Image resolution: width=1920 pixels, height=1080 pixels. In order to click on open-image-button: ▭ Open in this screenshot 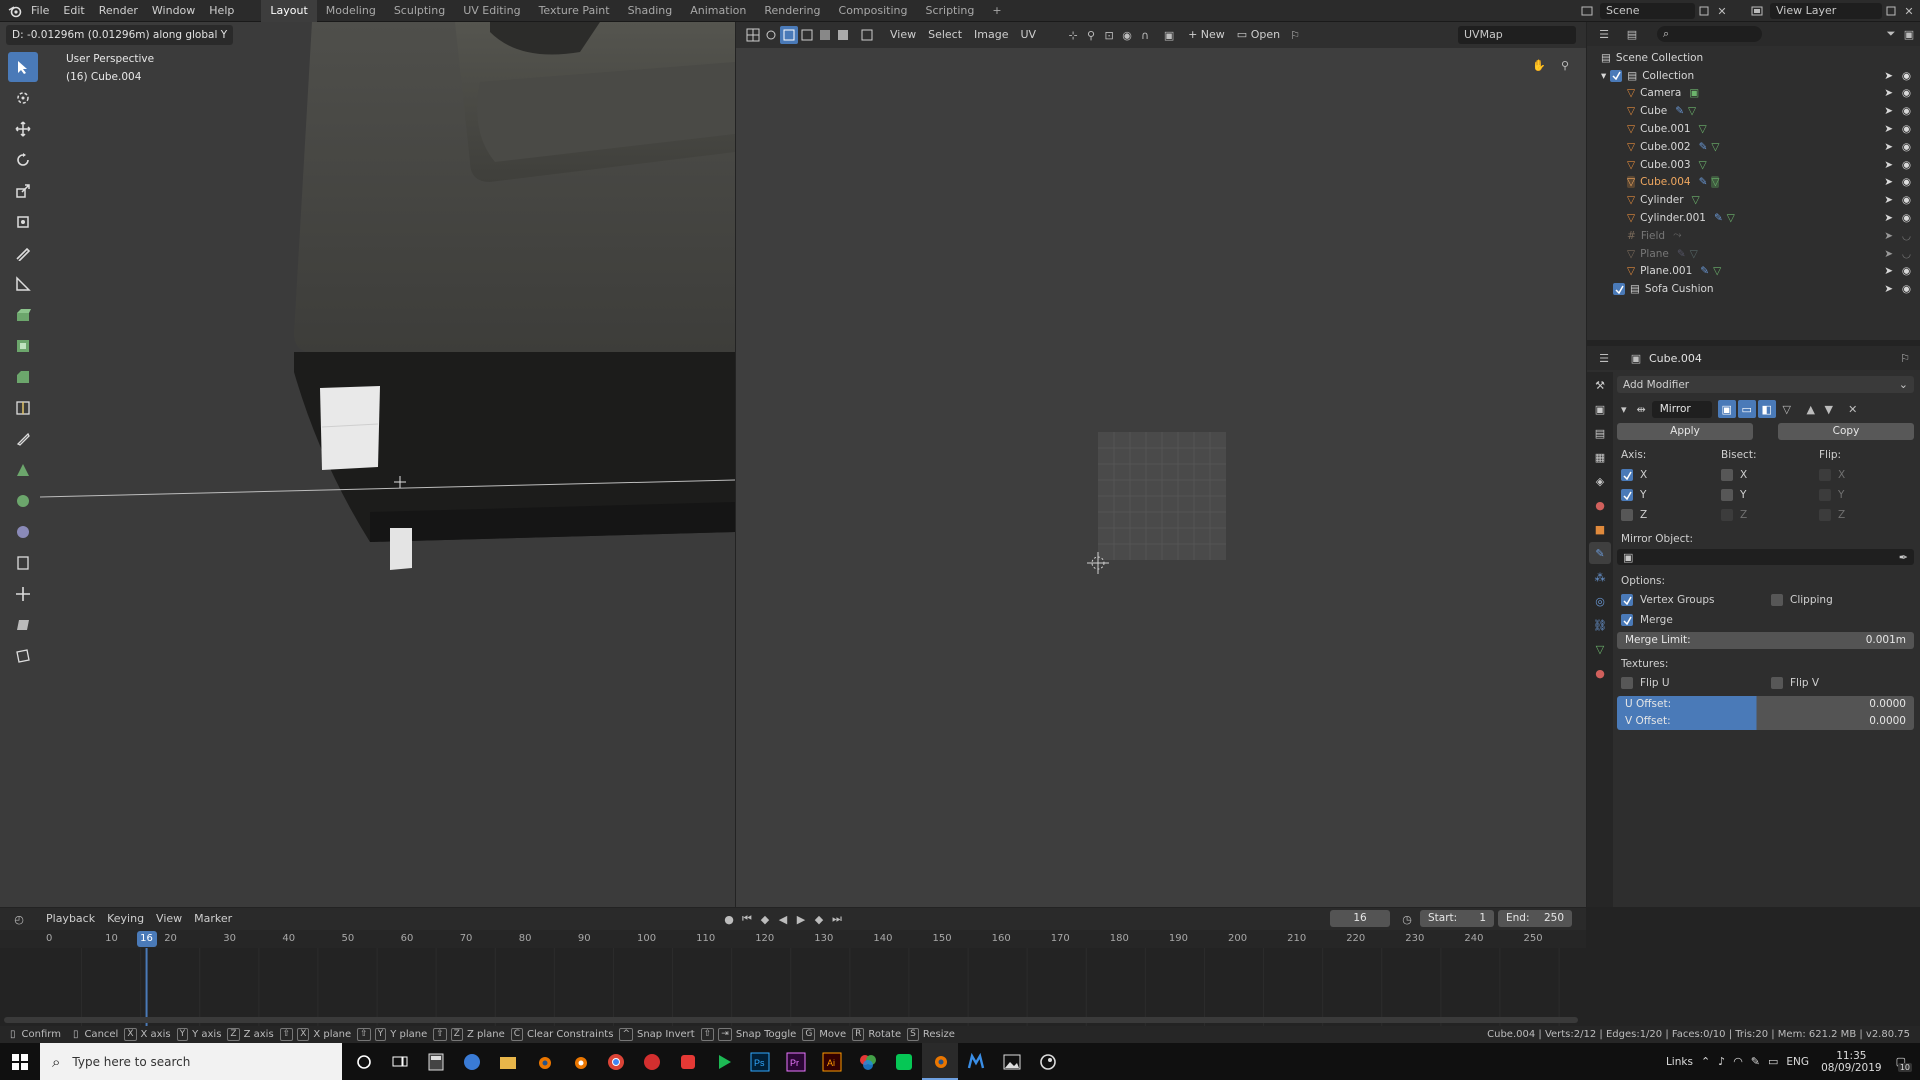, I will do `click(1258, 35)`.